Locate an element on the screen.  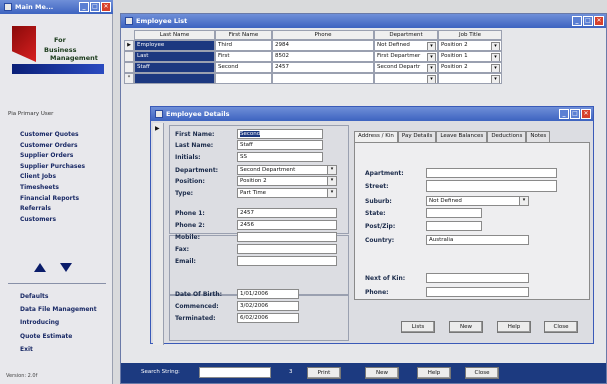
post-zip-field is located at coordinates (454, 226).